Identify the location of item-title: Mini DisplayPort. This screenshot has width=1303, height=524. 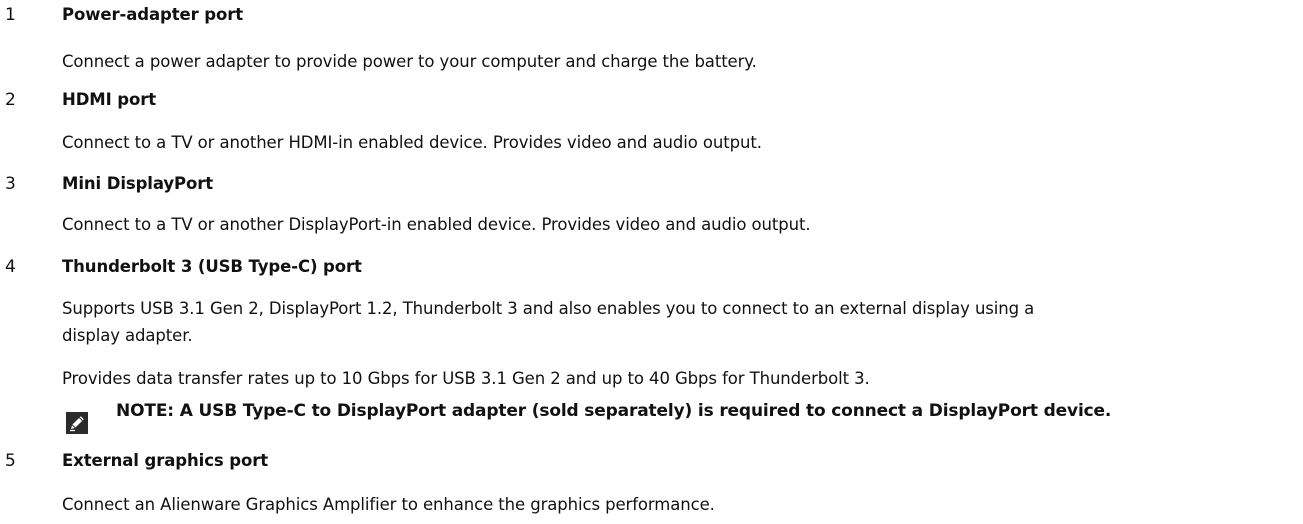
(138, 183).